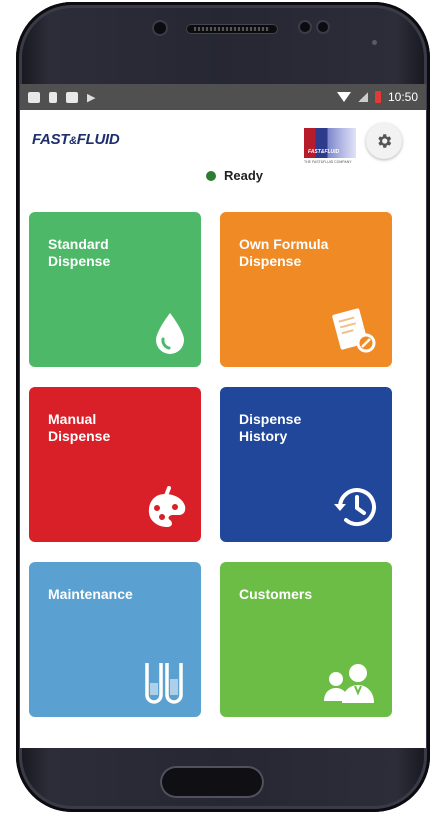 This screenshot has height=816, width=446. Describe the element at coordinates (306, 464) in the screenshot. I see `tile-dispense-history: Dispense History` at that location.